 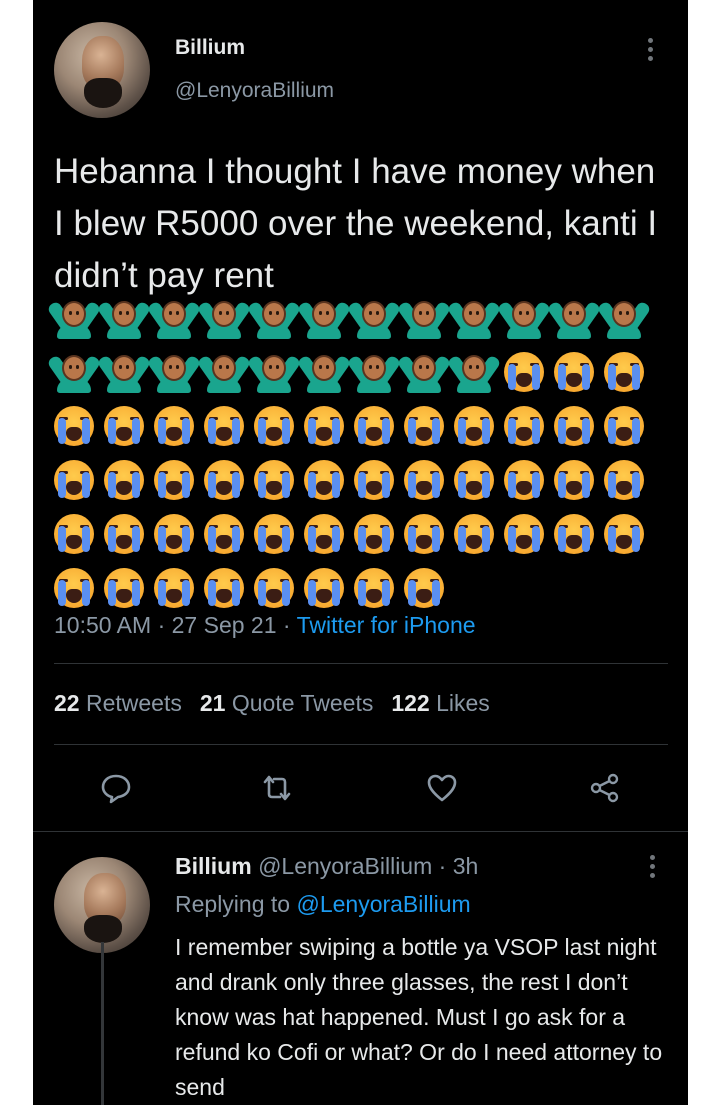 What do you see at coordinates (651, 51) in the screenshot?
I see `more-options-icon` at bounding box center [651, 51].